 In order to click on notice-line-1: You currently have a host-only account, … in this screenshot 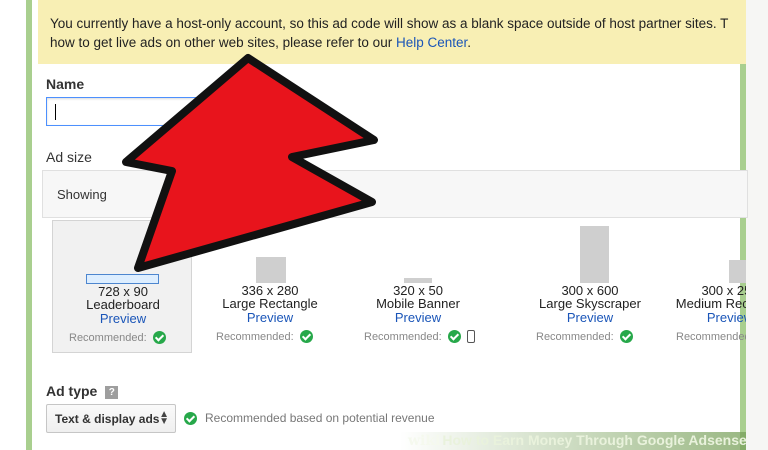, I will do `click(389, 23)`.